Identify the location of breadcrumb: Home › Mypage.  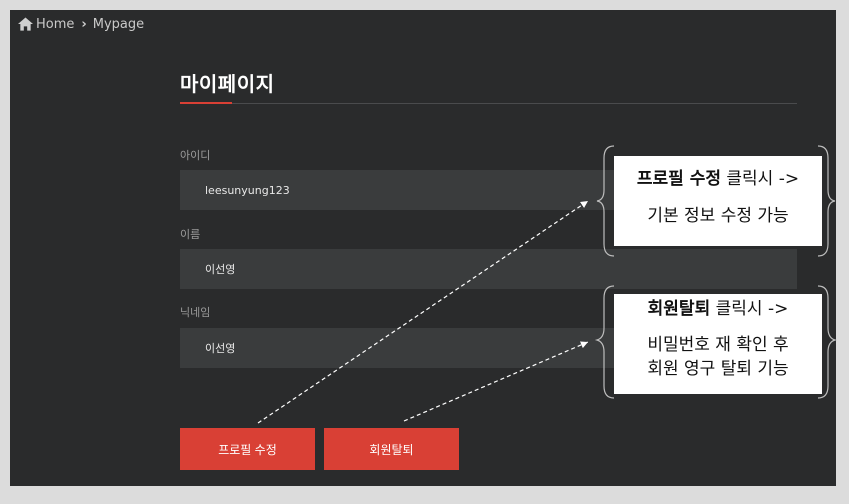
(81, 24).